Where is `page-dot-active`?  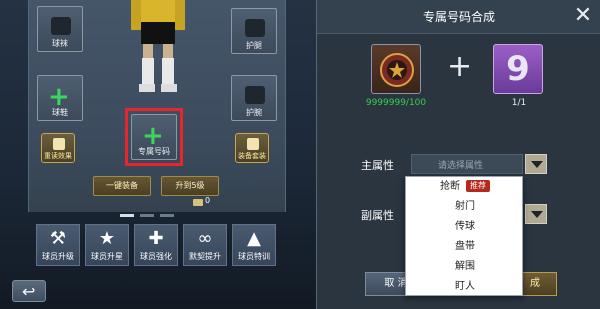
page-dot-active is located at coordinates (127, 215).